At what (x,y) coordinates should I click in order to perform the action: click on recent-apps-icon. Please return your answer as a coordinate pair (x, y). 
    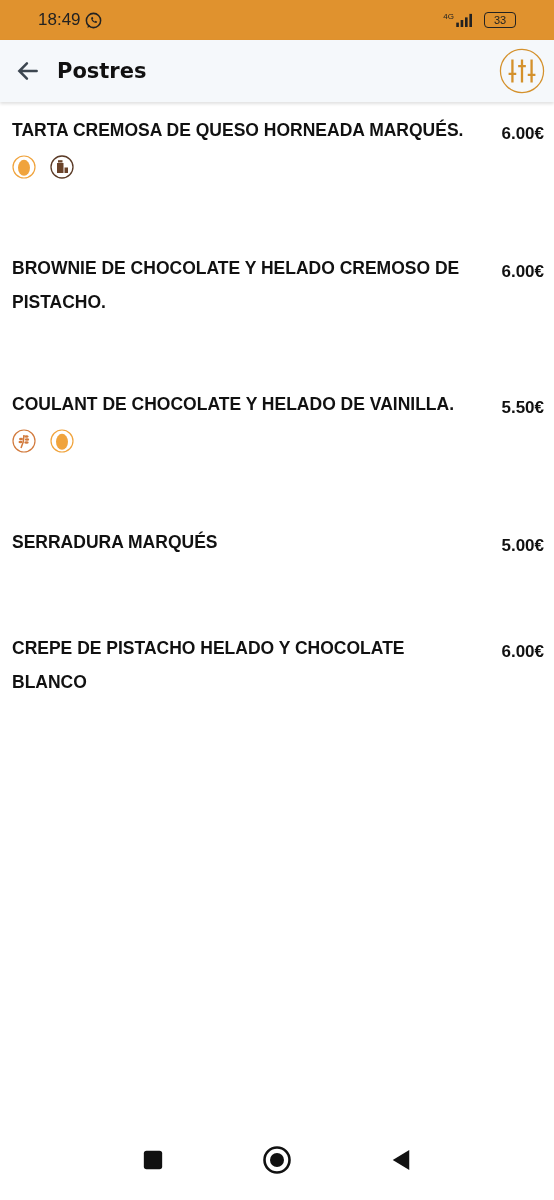
    Looking at the image, I should click on (153, 1160).